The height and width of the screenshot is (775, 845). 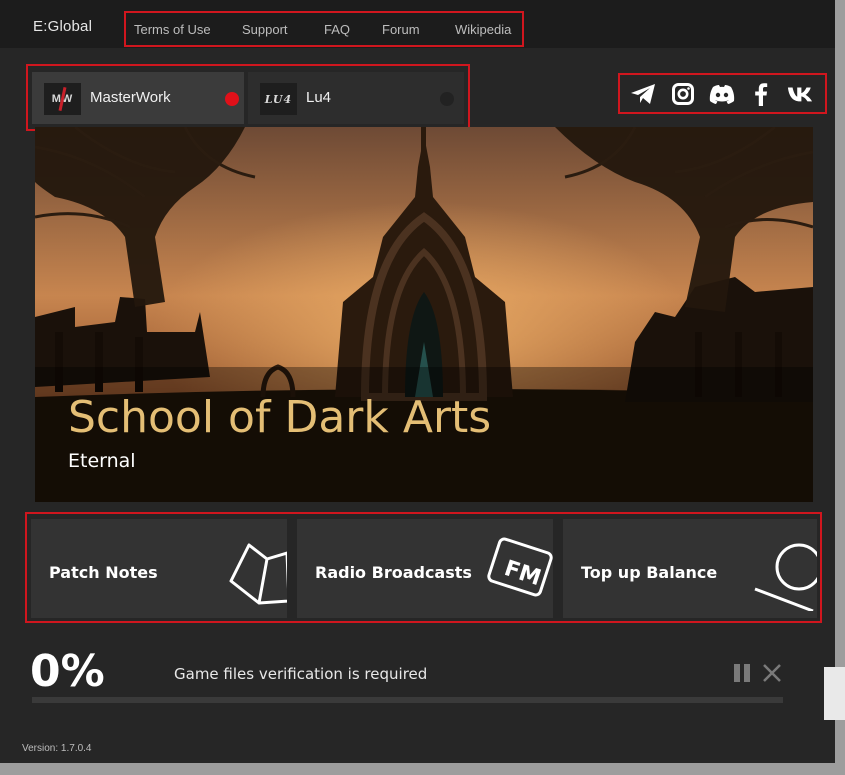 What do you see at coordinates (103, 572) in the screenshot?
I see `card-label: Patch Notes` at bounding box center [103, 572].